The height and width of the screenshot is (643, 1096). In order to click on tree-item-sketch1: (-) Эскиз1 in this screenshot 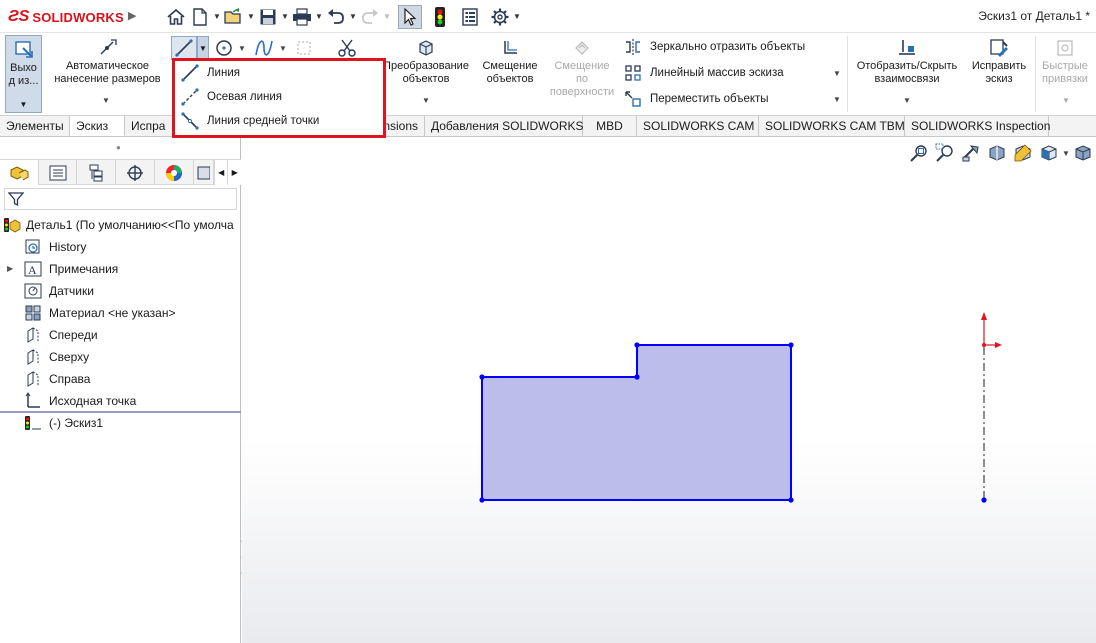, I will do `click(120, 423)`.